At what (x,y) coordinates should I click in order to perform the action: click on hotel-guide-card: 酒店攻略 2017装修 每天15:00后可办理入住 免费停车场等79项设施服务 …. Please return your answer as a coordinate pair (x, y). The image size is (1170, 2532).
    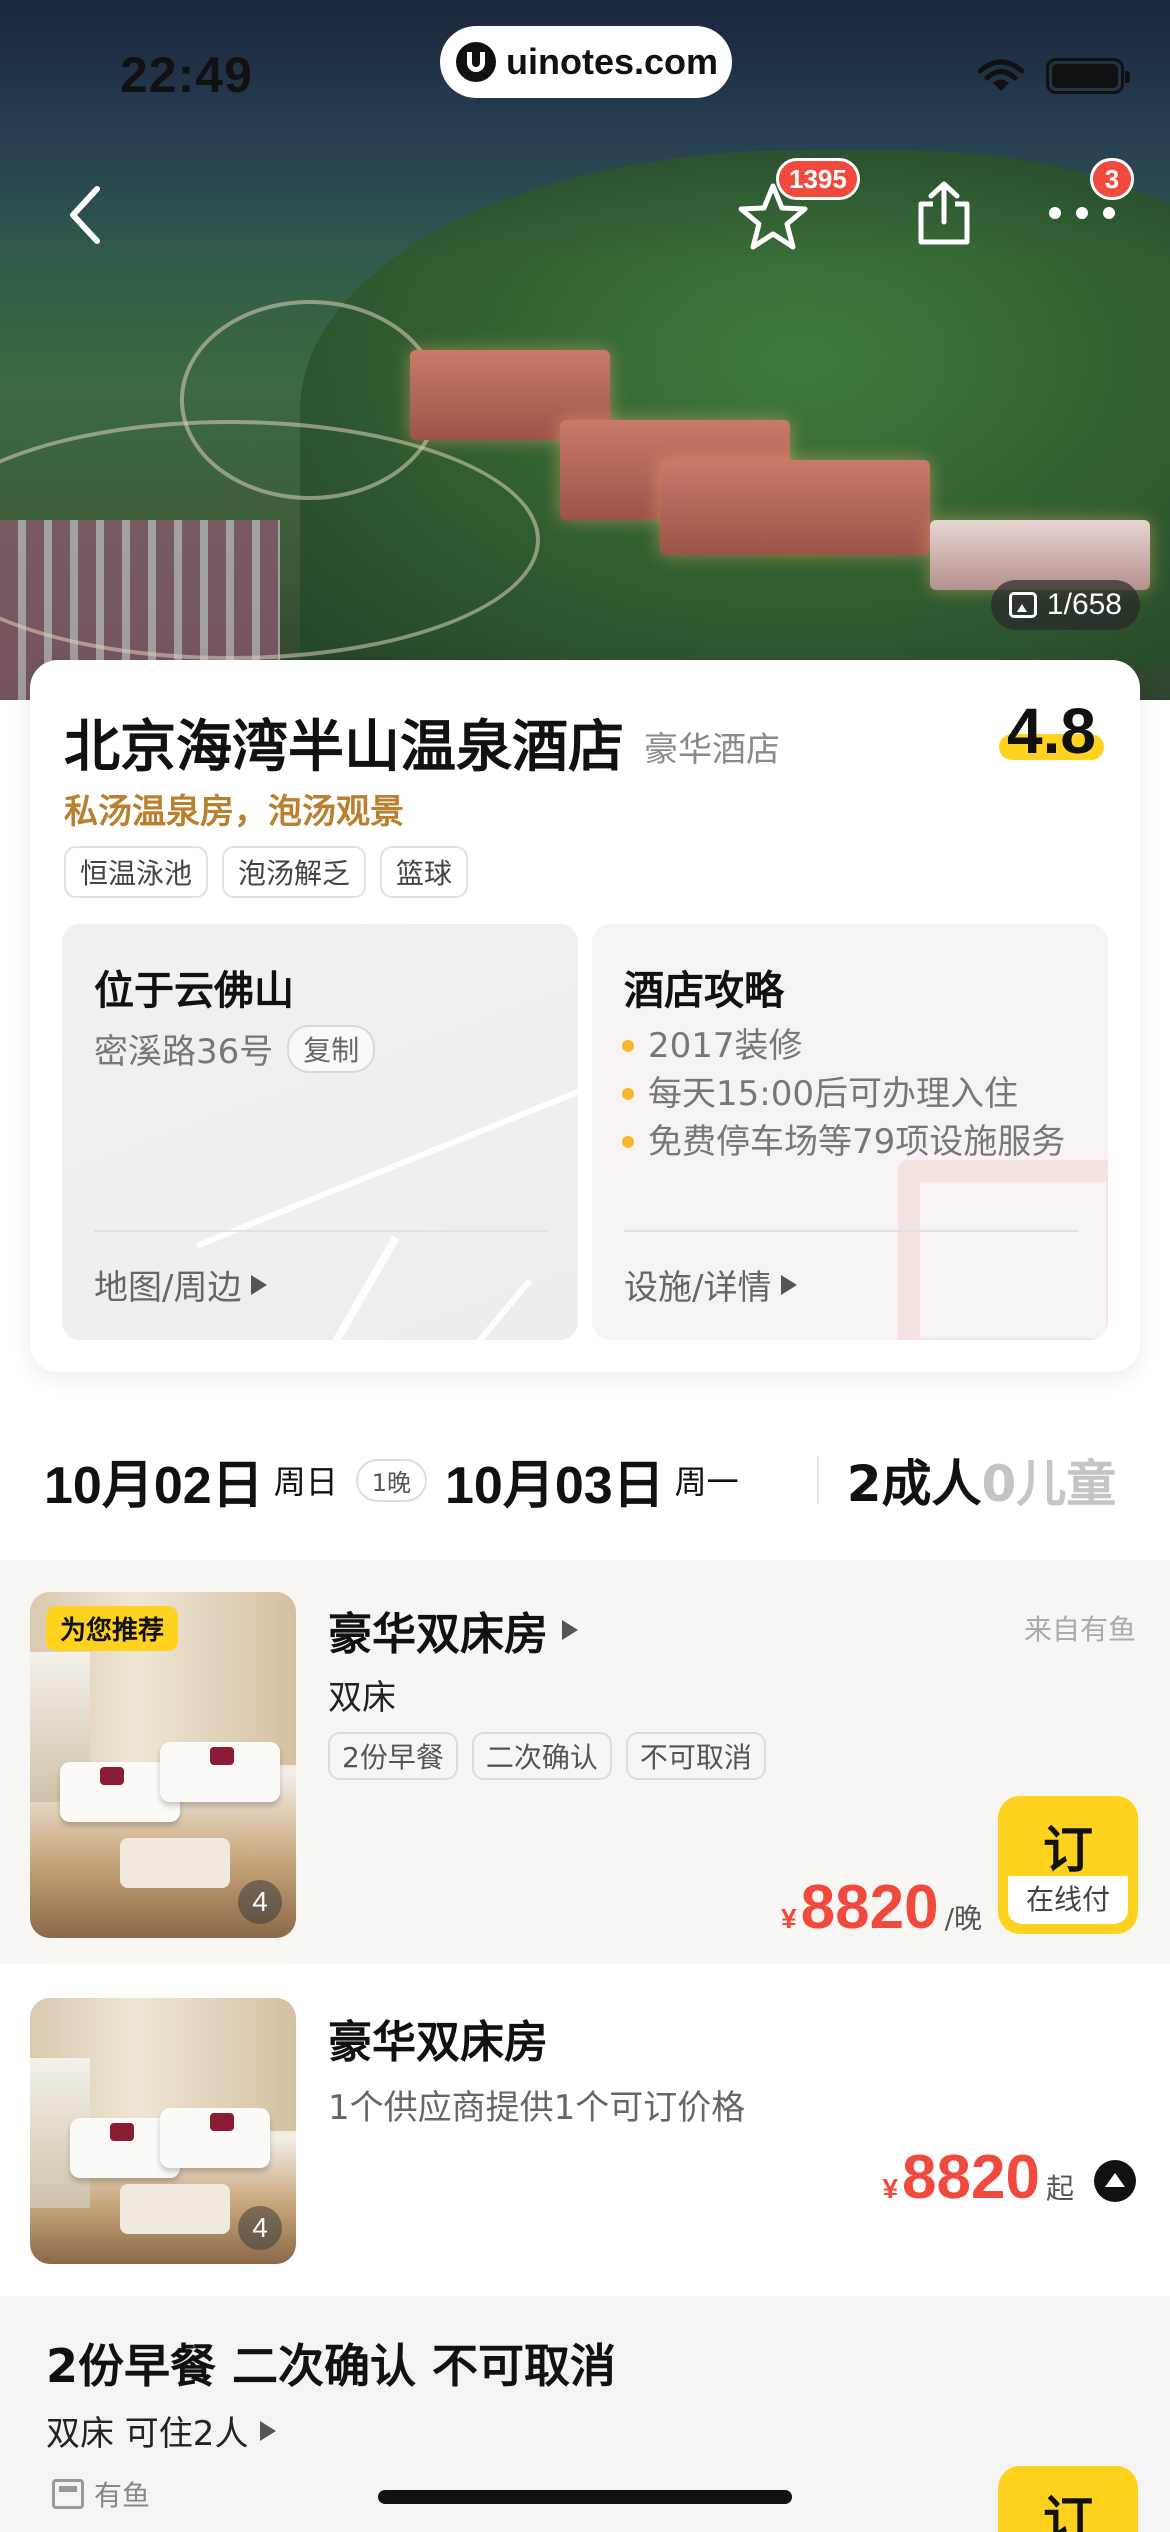
    Looking at the image, I should click on (850, 1132).